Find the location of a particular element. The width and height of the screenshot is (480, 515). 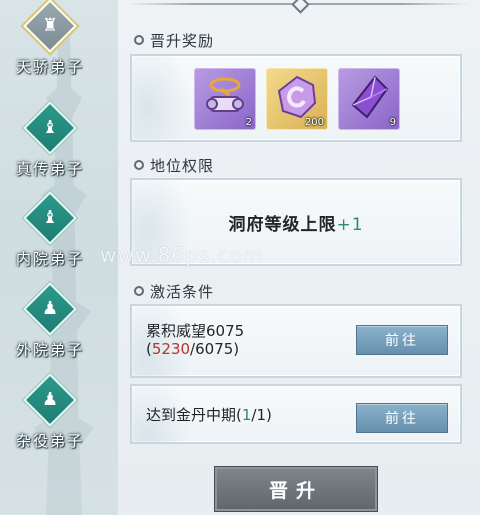

progress-current: 1 is located at coordinates (246, 415).